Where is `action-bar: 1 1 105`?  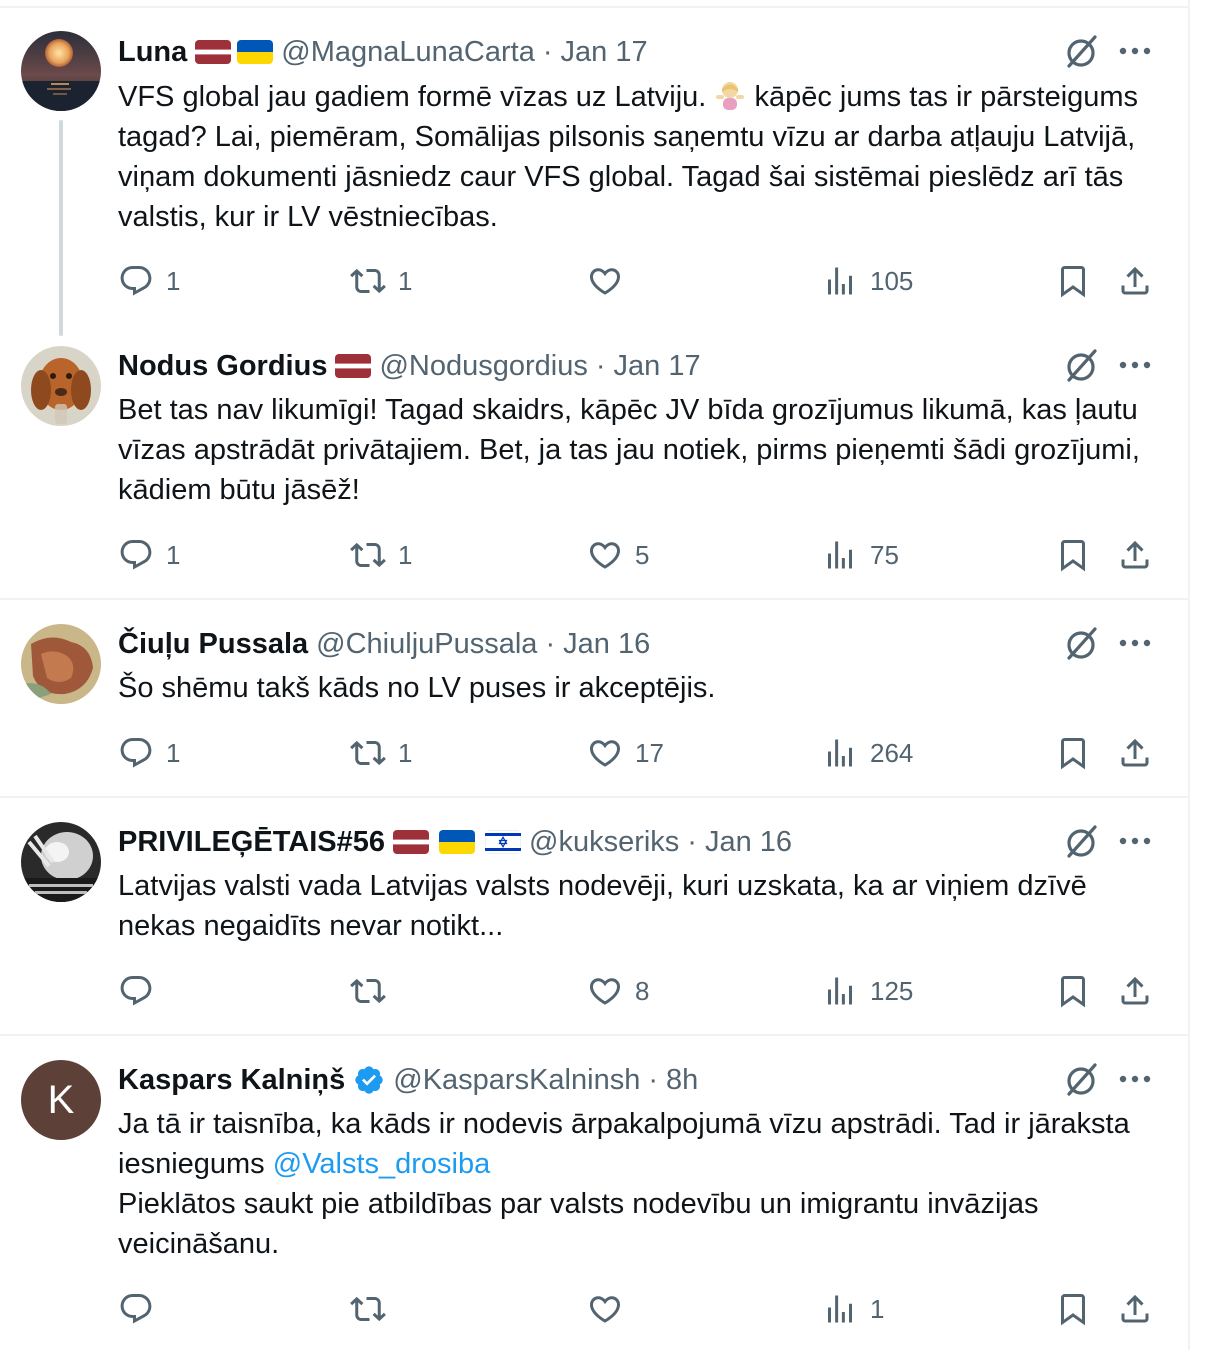
action-bar: 1 1 105 is located at coordinates (638, 281).